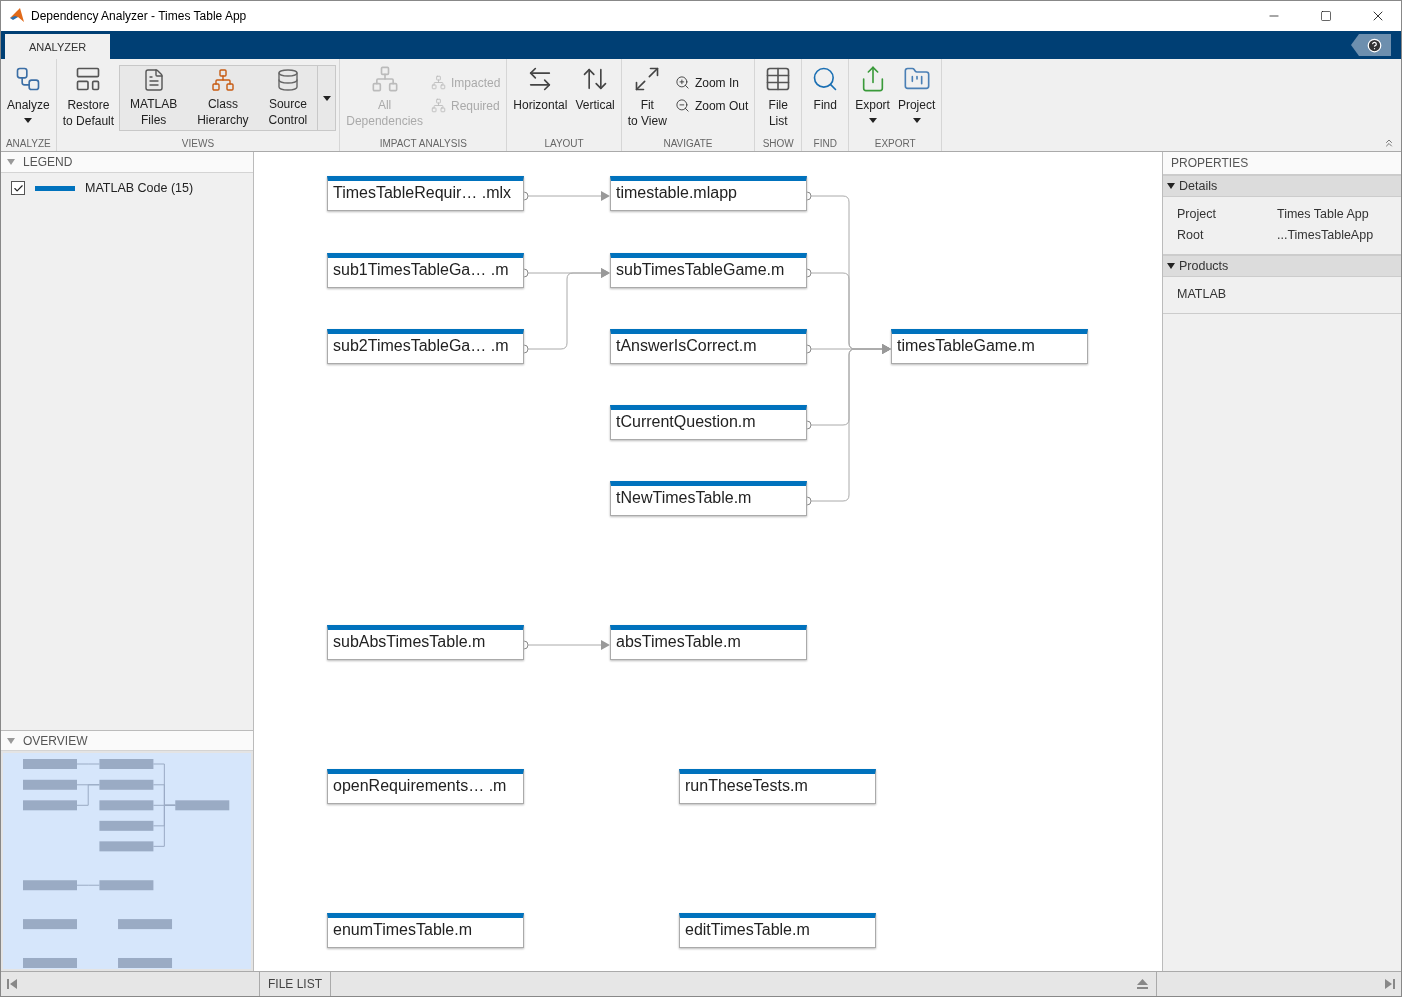 The width and height of the screenshot is (1402, 997). What do you see at coordinates (777, 930) in the screenshot?
I see `file-node: editTimesTable.m` at bounding box center [777, 930].